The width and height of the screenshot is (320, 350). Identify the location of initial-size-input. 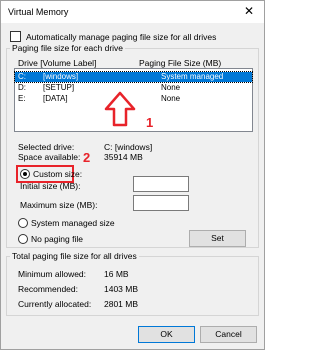
(161, 184).